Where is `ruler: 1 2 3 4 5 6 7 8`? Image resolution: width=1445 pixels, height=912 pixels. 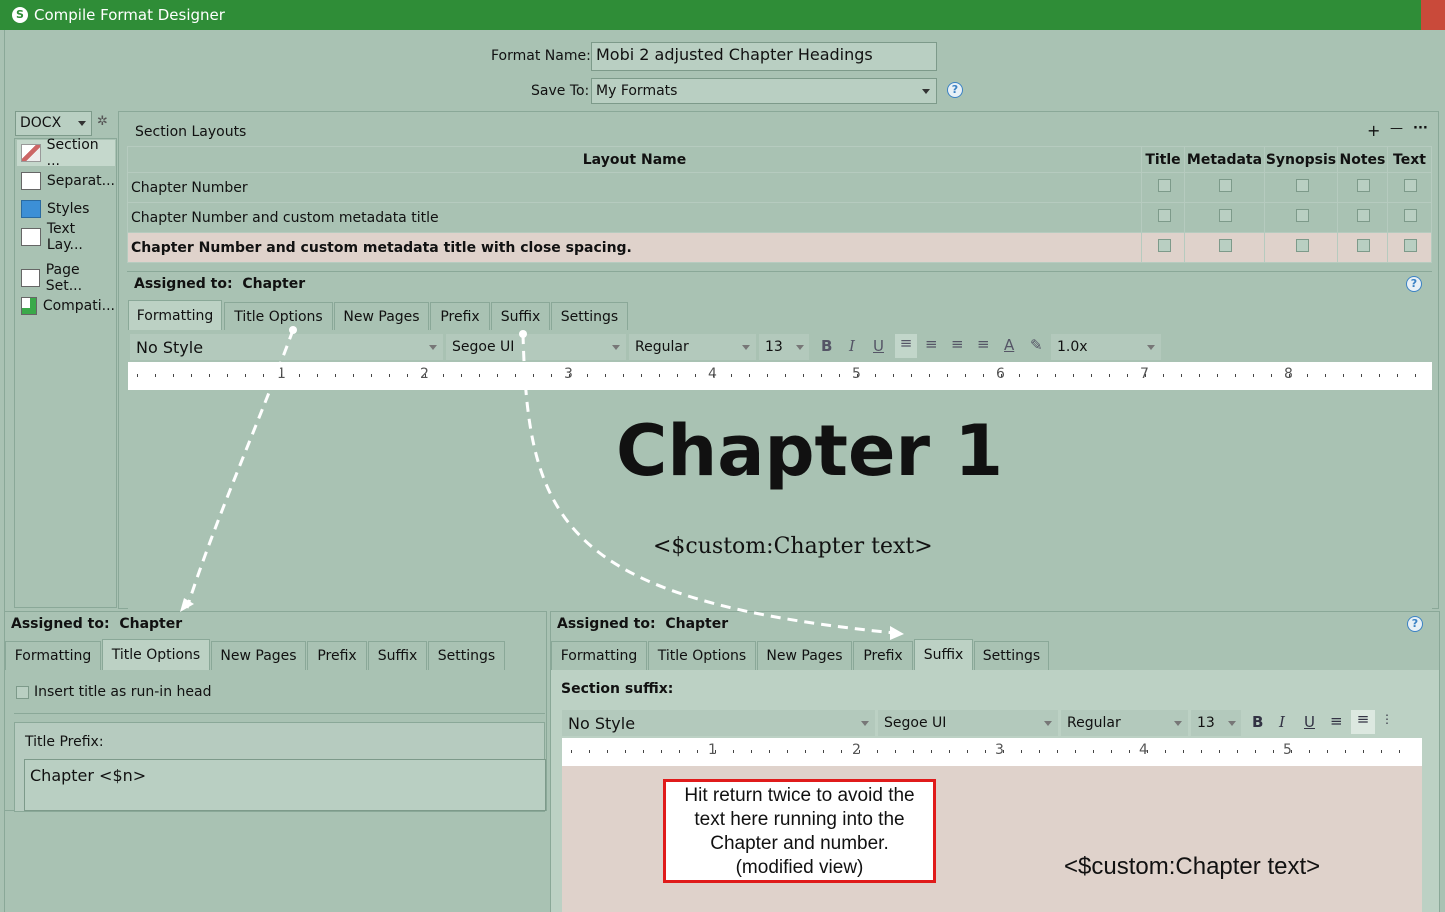 ruler: 1 2 3 4 5 6 7 8 is located at coordinates (780, 376).